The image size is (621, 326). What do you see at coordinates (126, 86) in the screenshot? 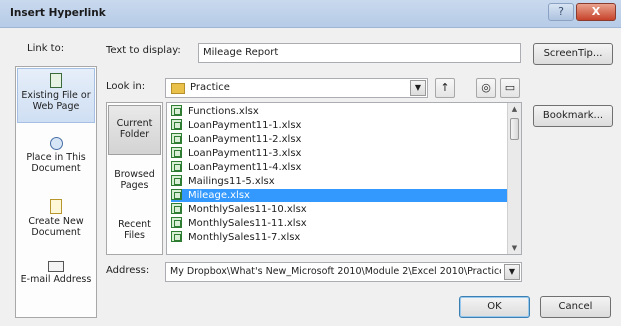
I see `look-in-label: Look in:` at bounding box center [126, 86].